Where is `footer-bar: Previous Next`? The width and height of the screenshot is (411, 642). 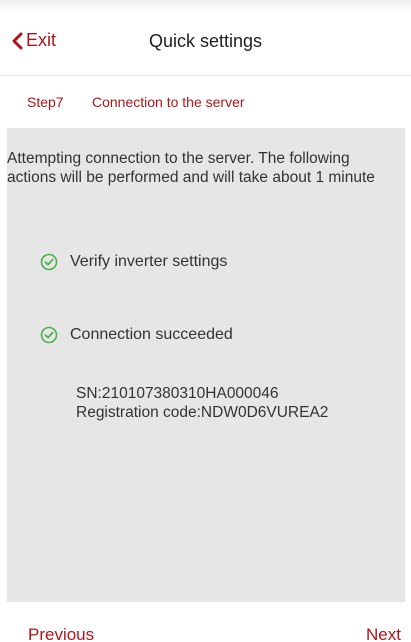 footer-bar: Previous Next is located at coordinates (205, 622).